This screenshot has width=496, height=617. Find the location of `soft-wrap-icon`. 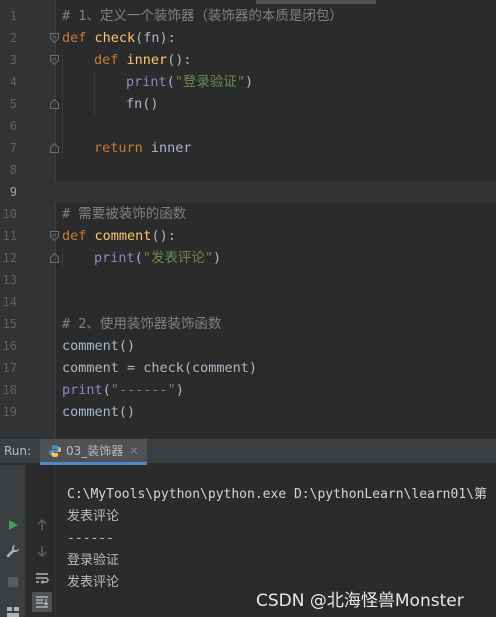

soft-wrap-icon is located at coordinates (42, 578).